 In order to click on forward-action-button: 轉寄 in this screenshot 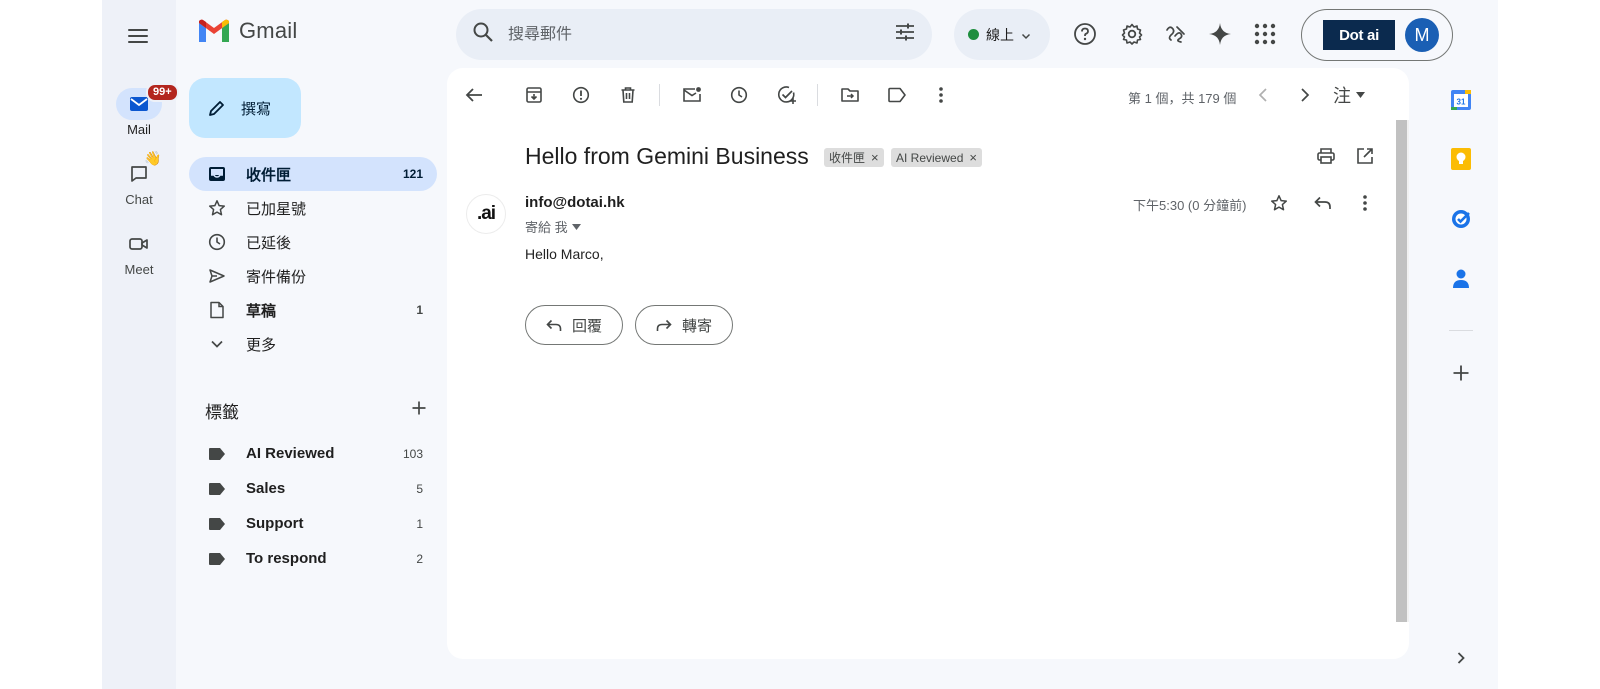, I will do `click(684, 325)`.